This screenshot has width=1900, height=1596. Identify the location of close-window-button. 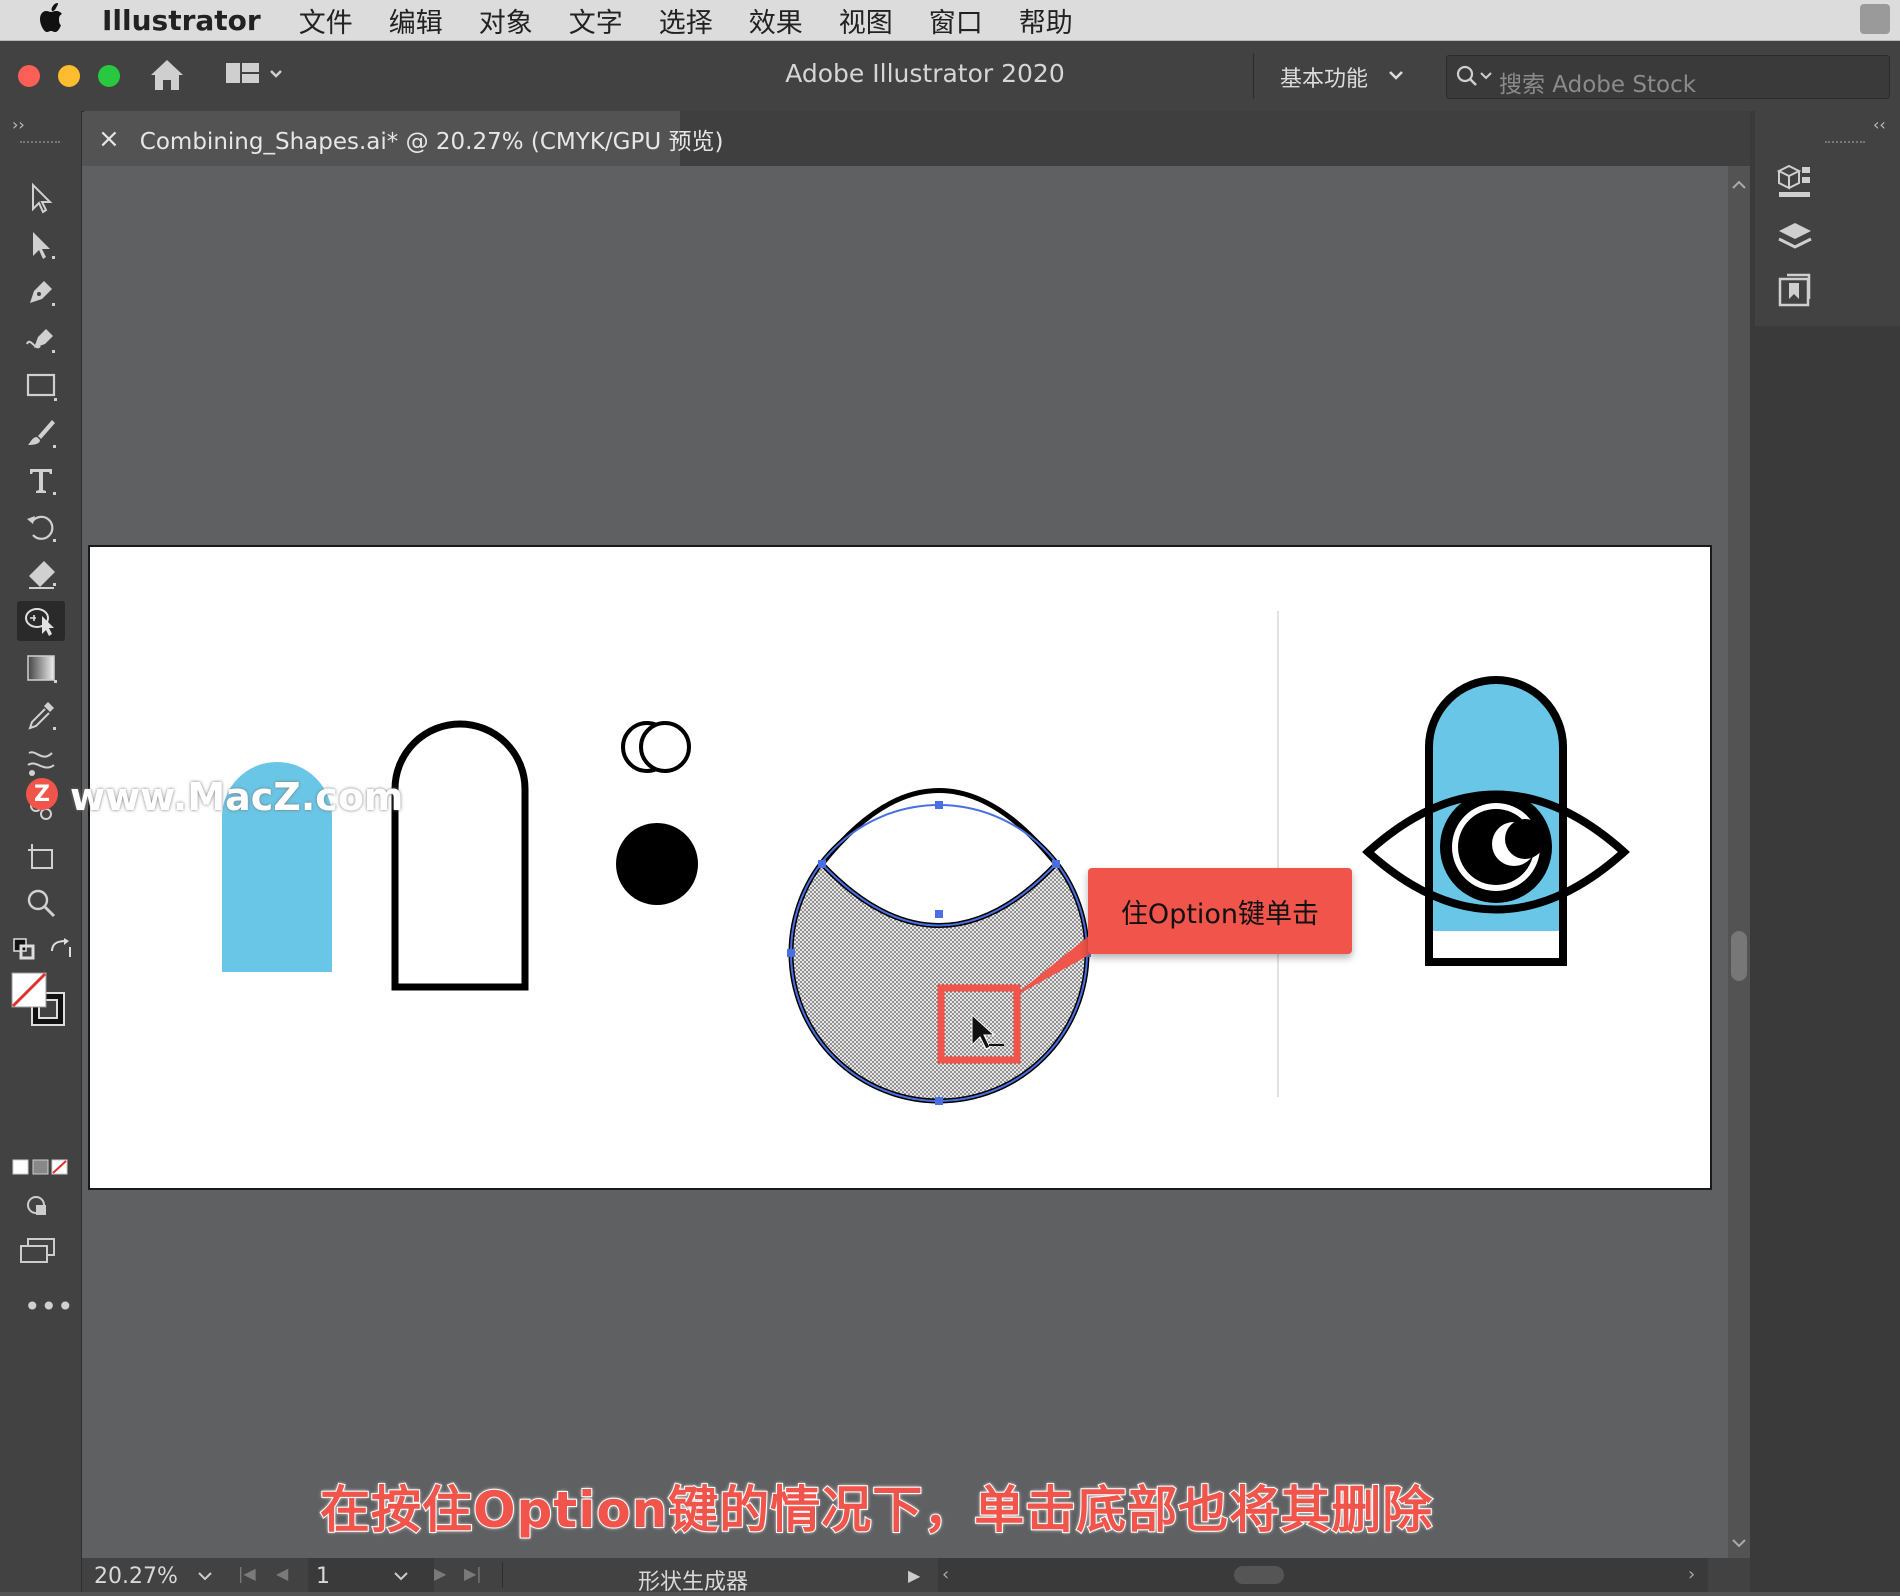
(29, 76).